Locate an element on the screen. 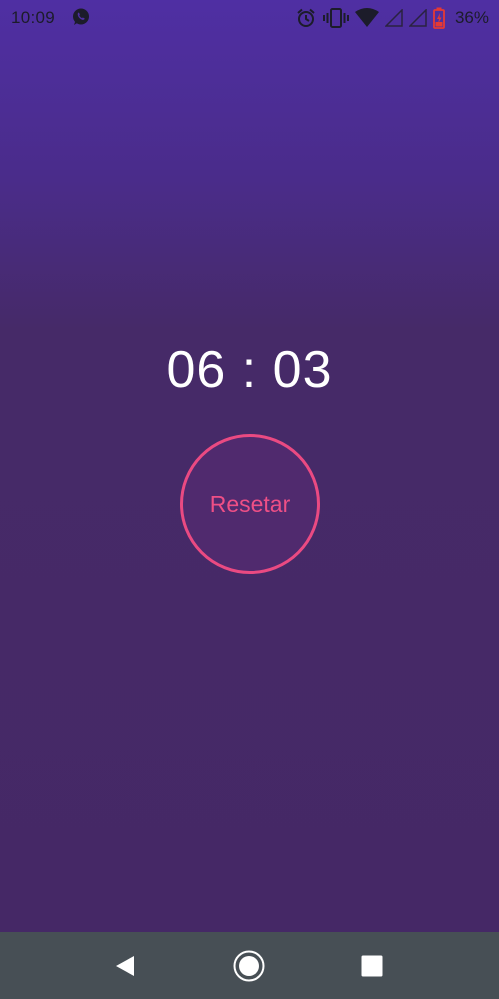  status-time: 10:09 is located at coordinates (33, 17).